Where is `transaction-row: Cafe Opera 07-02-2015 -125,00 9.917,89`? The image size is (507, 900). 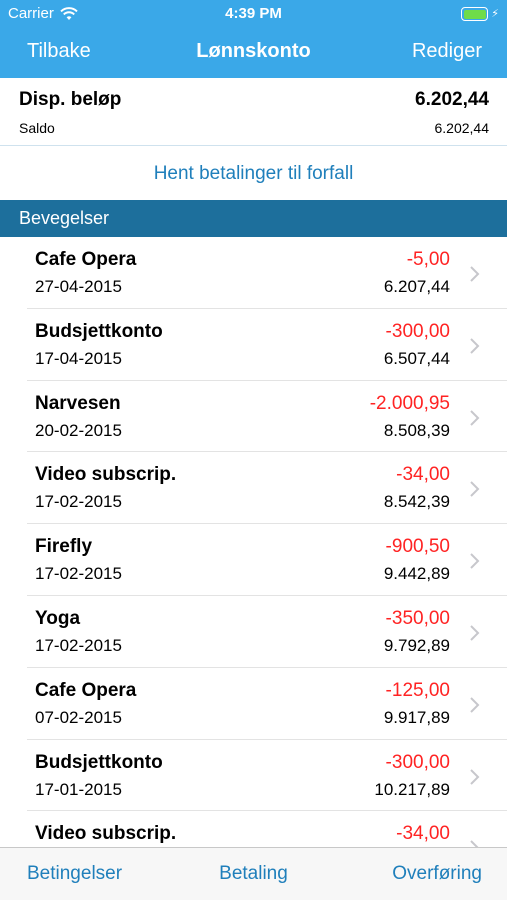
transaction-row: Cafe Opera 07-02-2015 -125,00 9.917,89 is located at coordinates (253, 704).